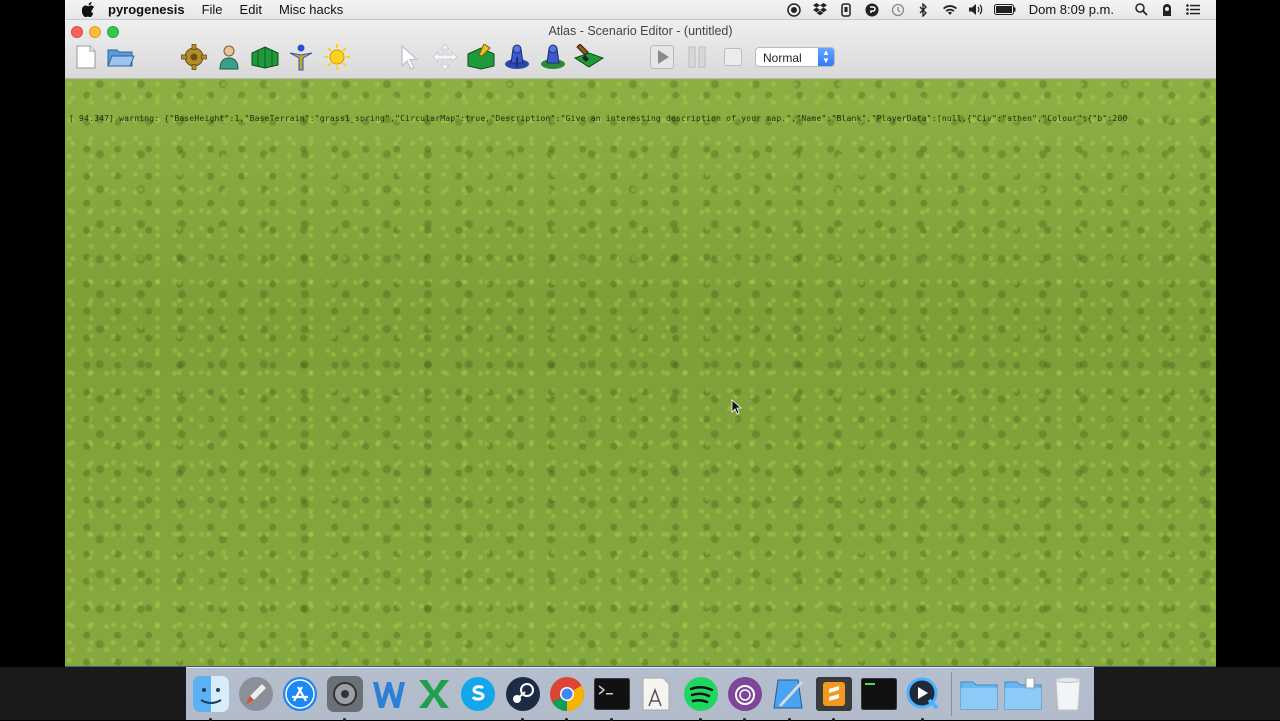 Image resolution: width=1280 pixels, height=721 pixels. I want to click on dock-quicktime, so click(923, 698).